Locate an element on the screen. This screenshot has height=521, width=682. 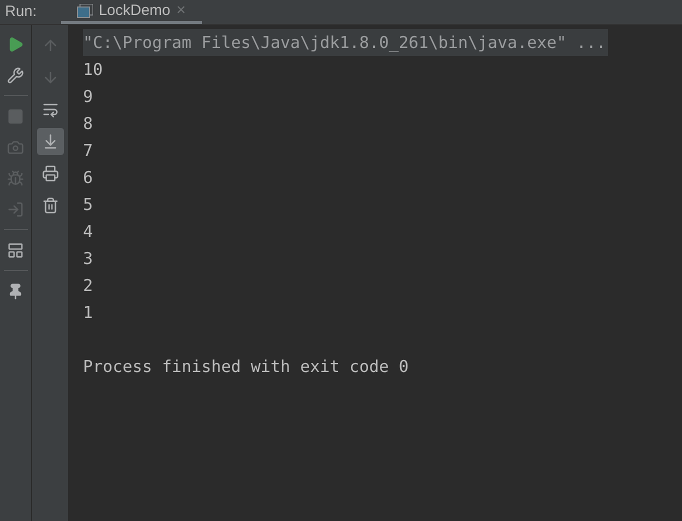
exit-icon is located at coordinates (15, 209).